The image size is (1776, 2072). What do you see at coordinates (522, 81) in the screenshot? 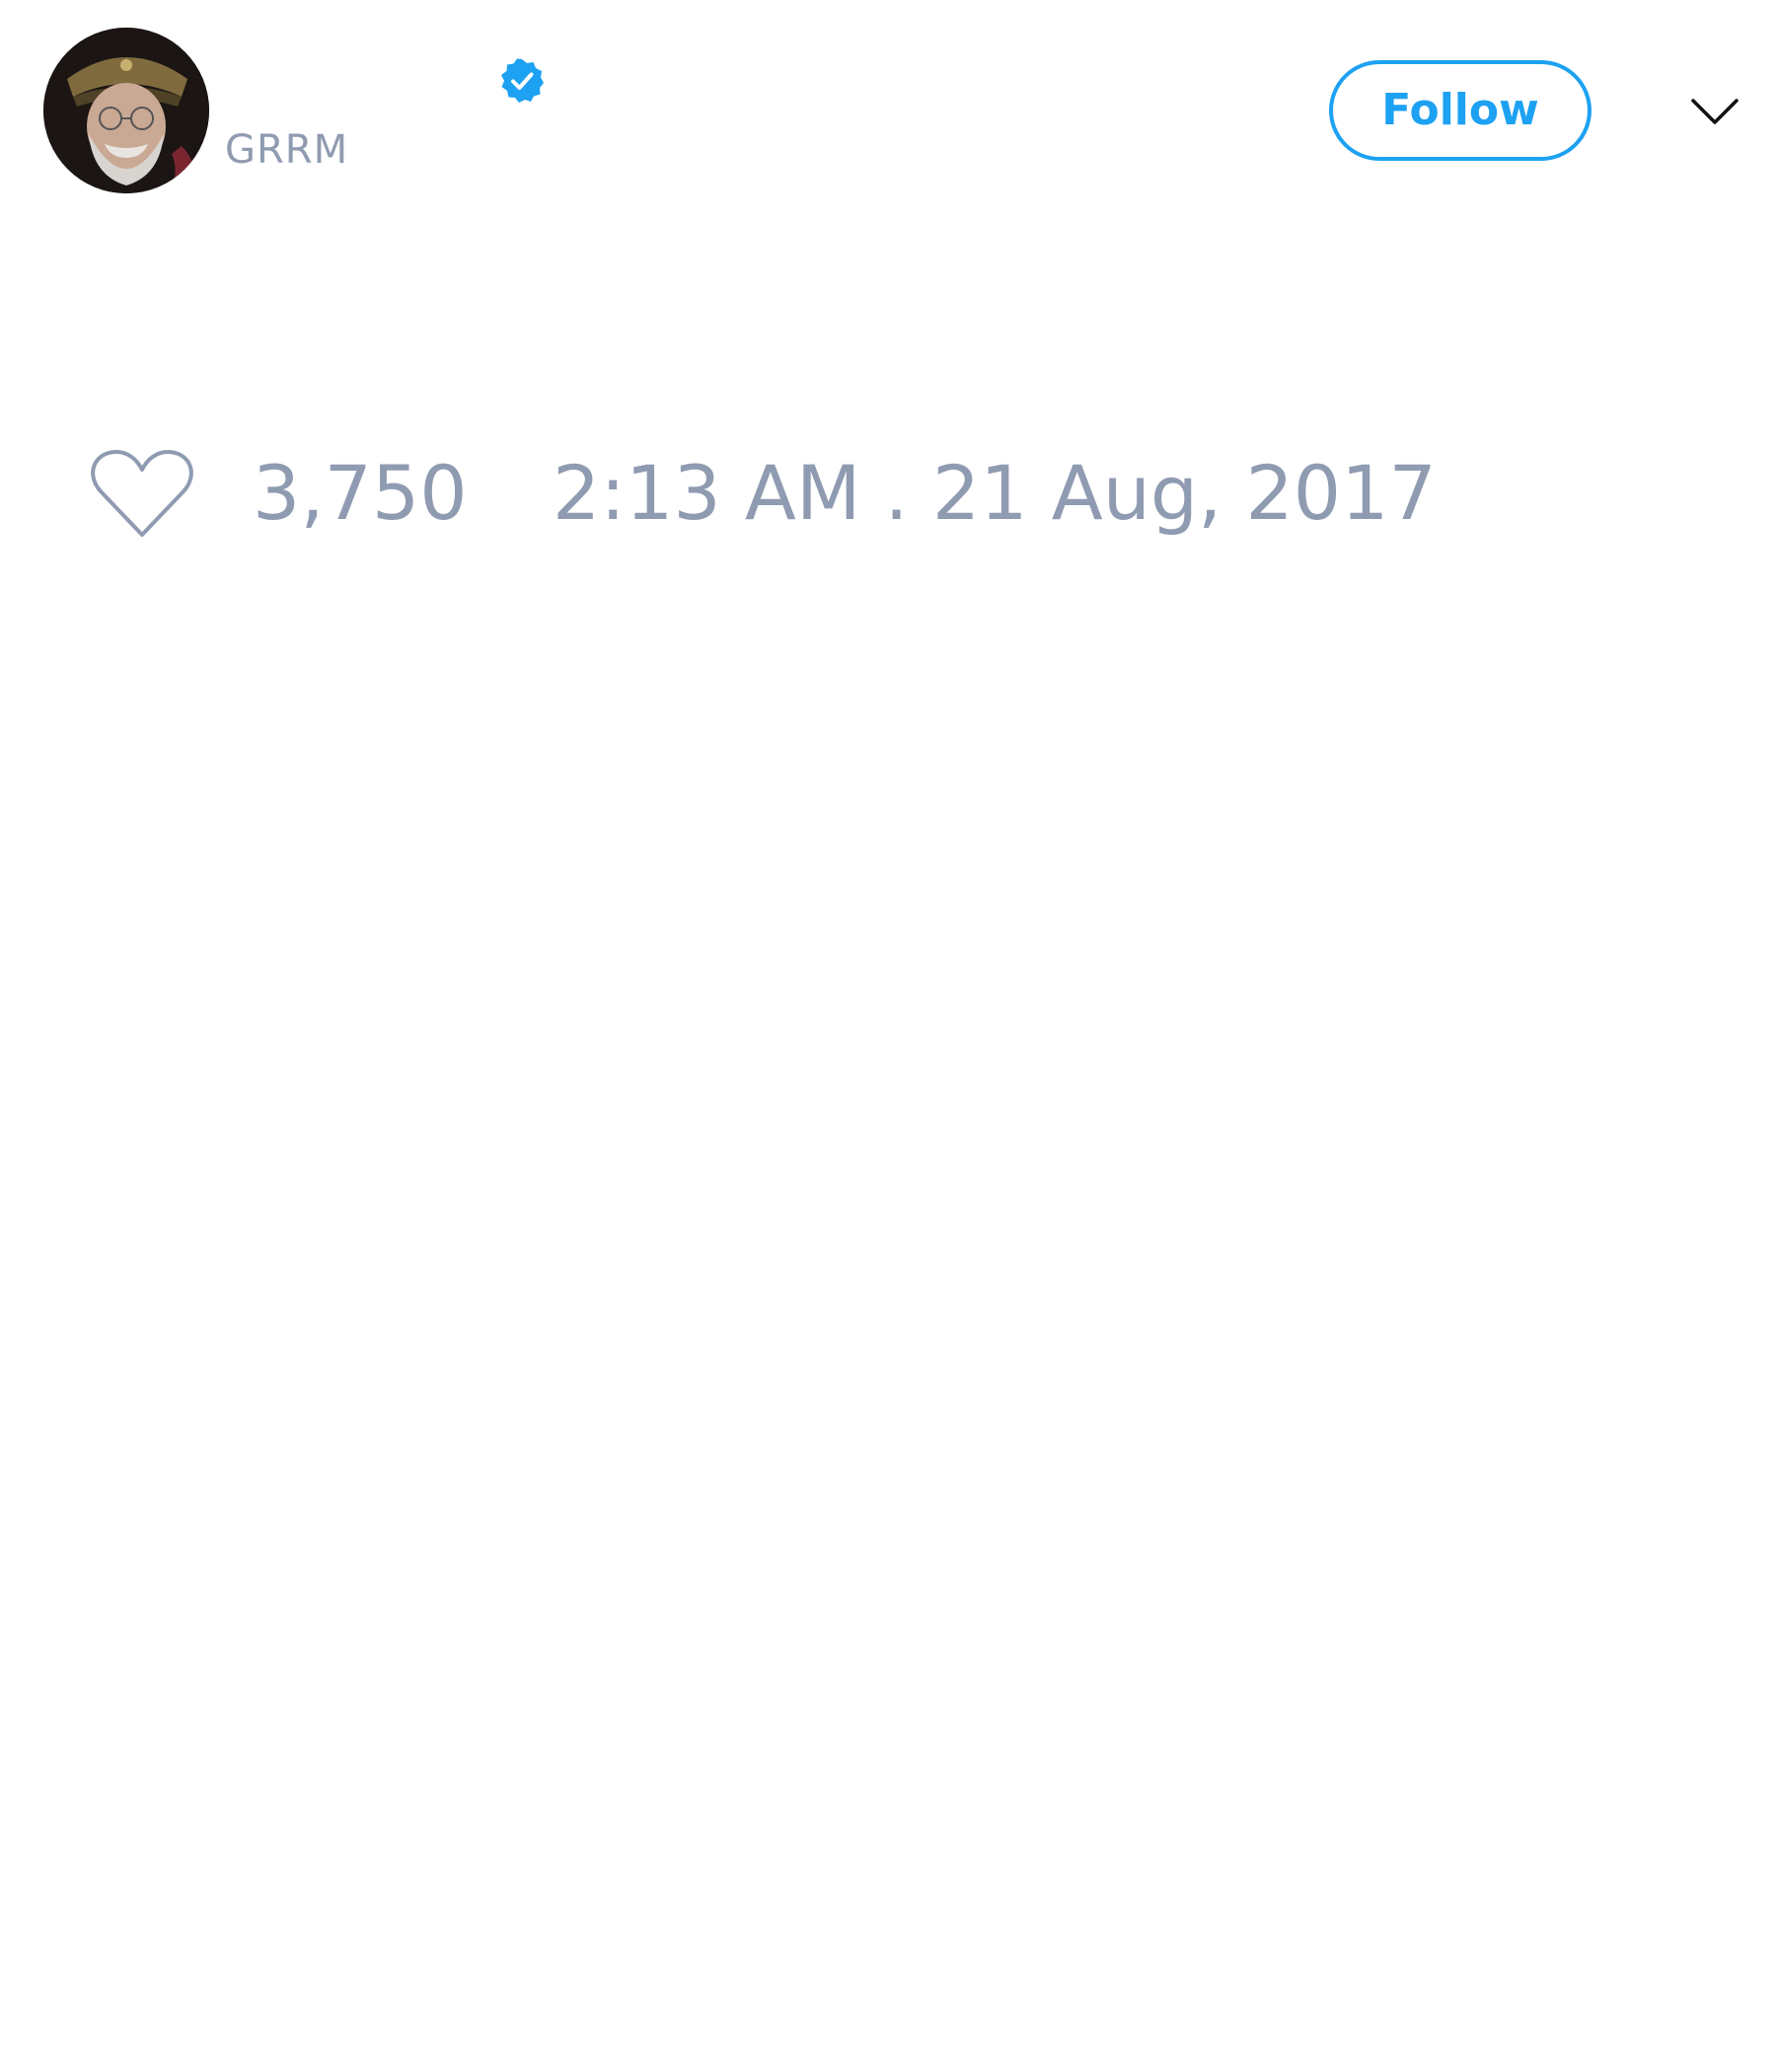
I see `verified-badge-icon` at bounding box center [522, 81].